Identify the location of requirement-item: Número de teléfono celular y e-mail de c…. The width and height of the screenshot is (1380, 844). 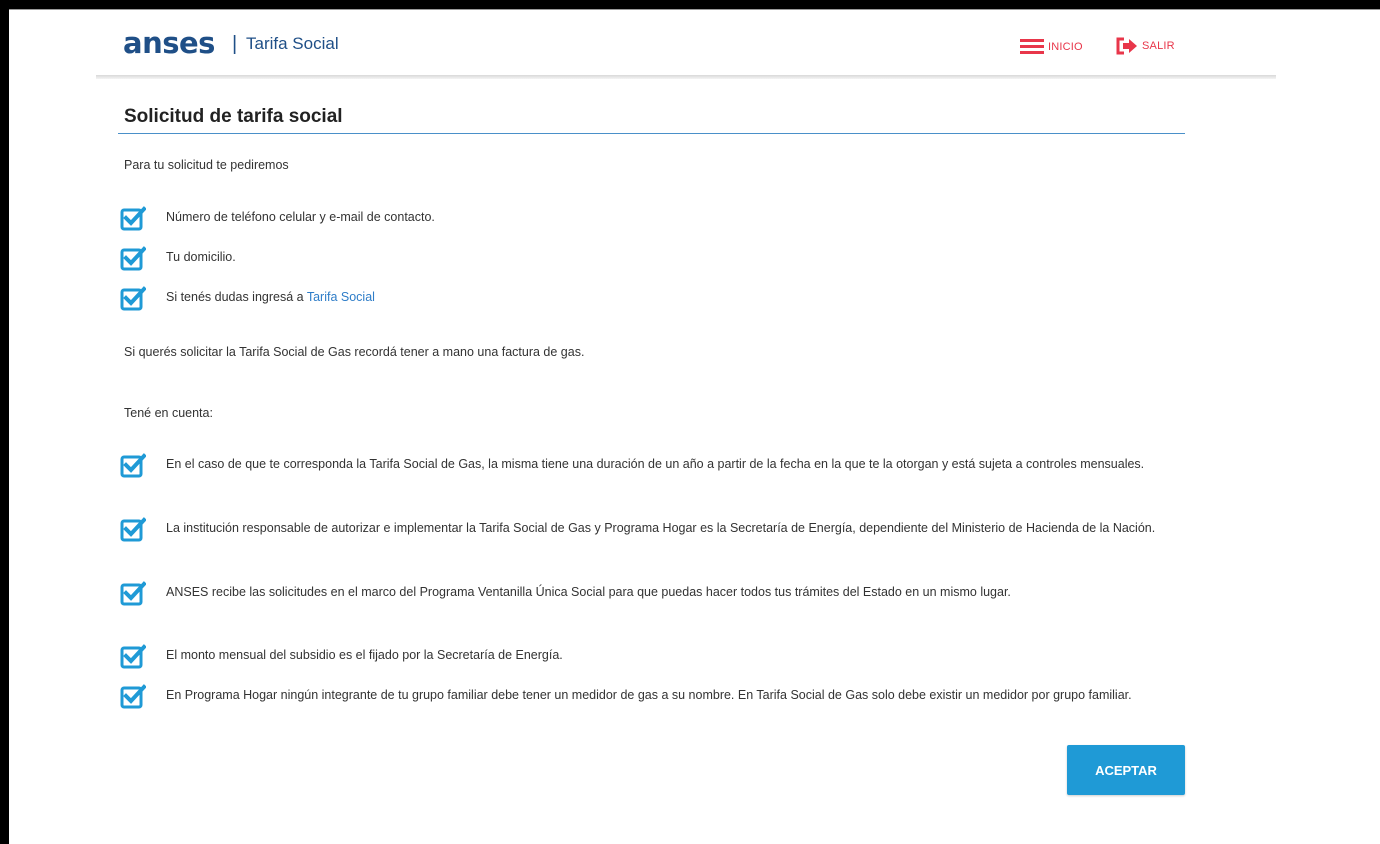
(277, 218).